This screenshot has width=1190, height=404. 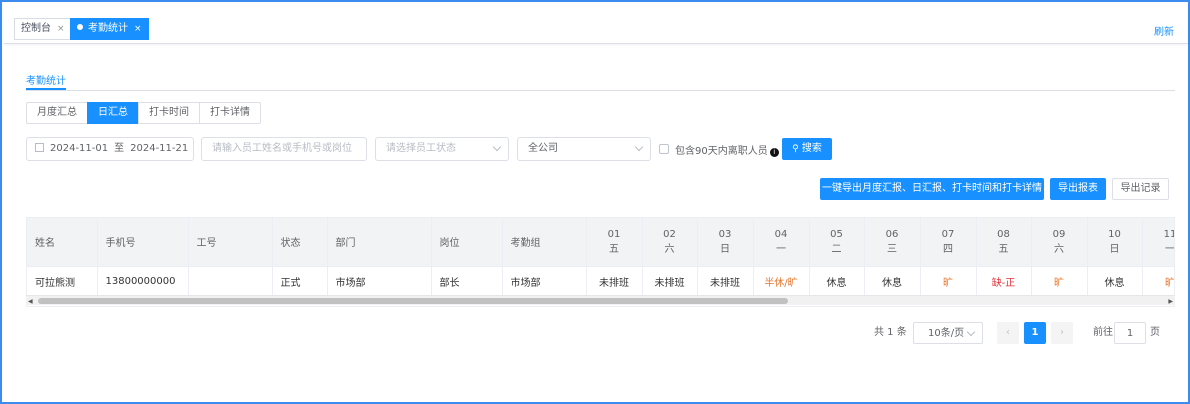 What do you see at coordinates (79, 148) in the screenshot?
I see `date-start: 2024-11-01` at bounding box center [79, 148].